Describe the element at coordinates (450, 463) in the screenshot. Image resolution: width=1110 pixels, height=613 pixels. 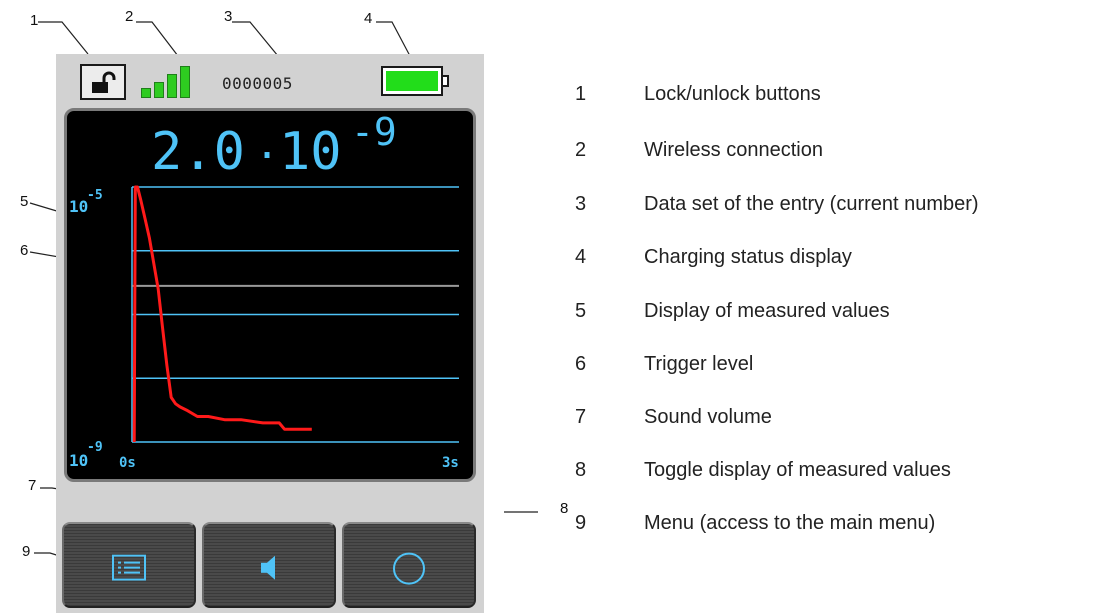
I see `x-end-label: 3s` at that location.